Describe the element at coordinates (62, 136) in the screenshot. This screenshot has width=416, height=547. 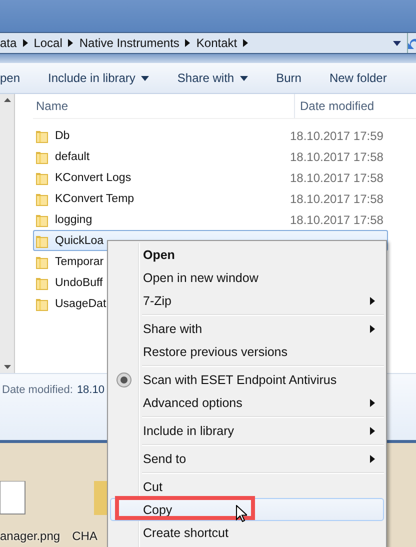
I see `file-name: Db` at that location.